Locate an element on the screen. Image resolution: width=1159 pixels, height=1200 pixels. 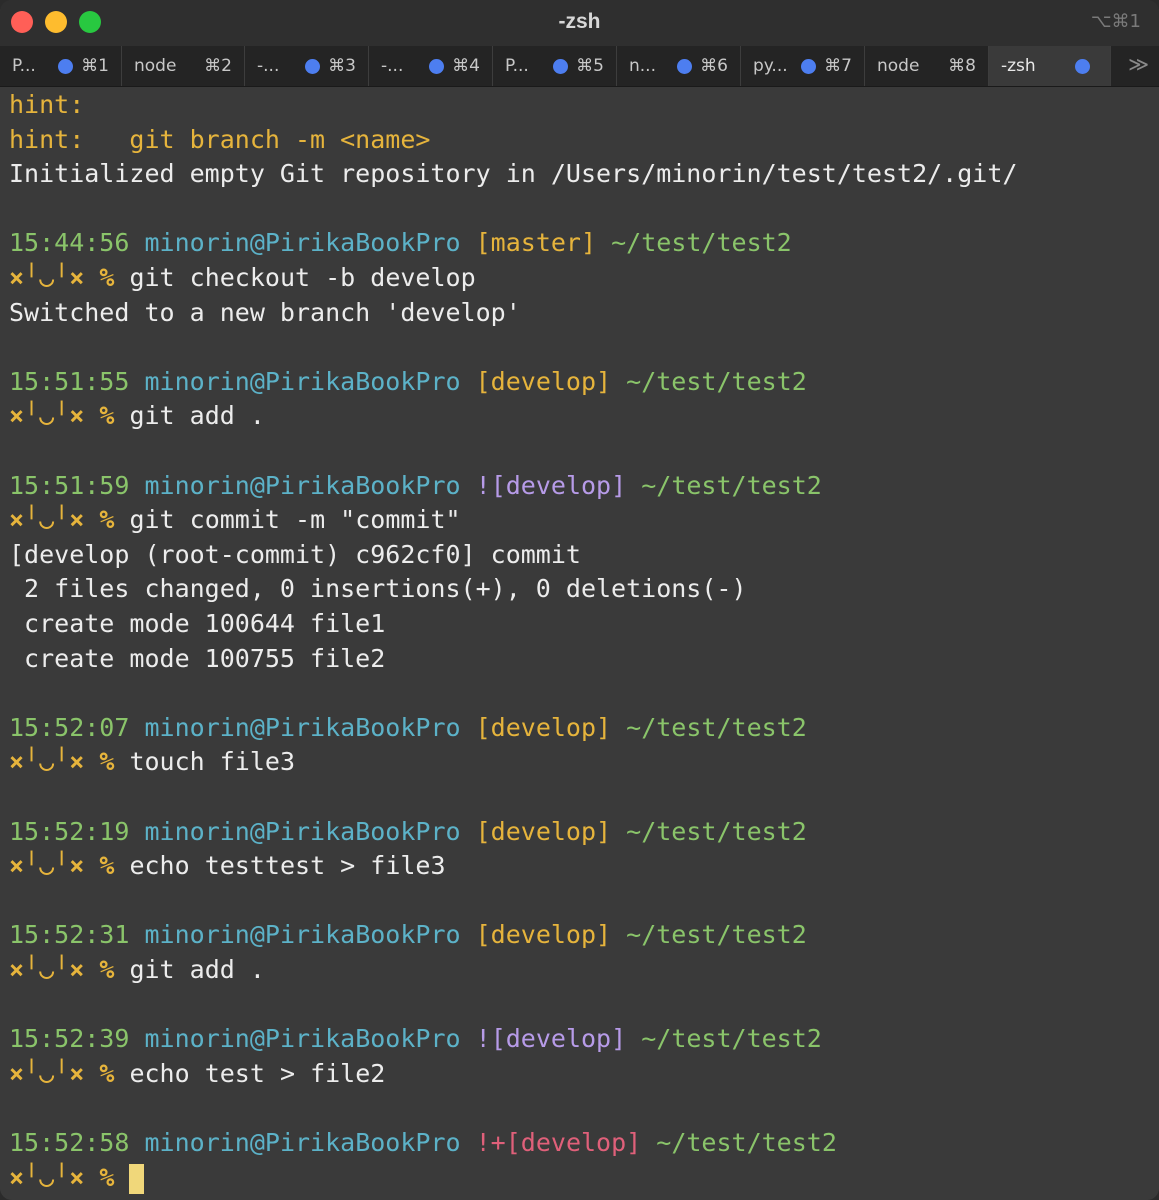
output-text: hint: is located at coordinates (47, 104).